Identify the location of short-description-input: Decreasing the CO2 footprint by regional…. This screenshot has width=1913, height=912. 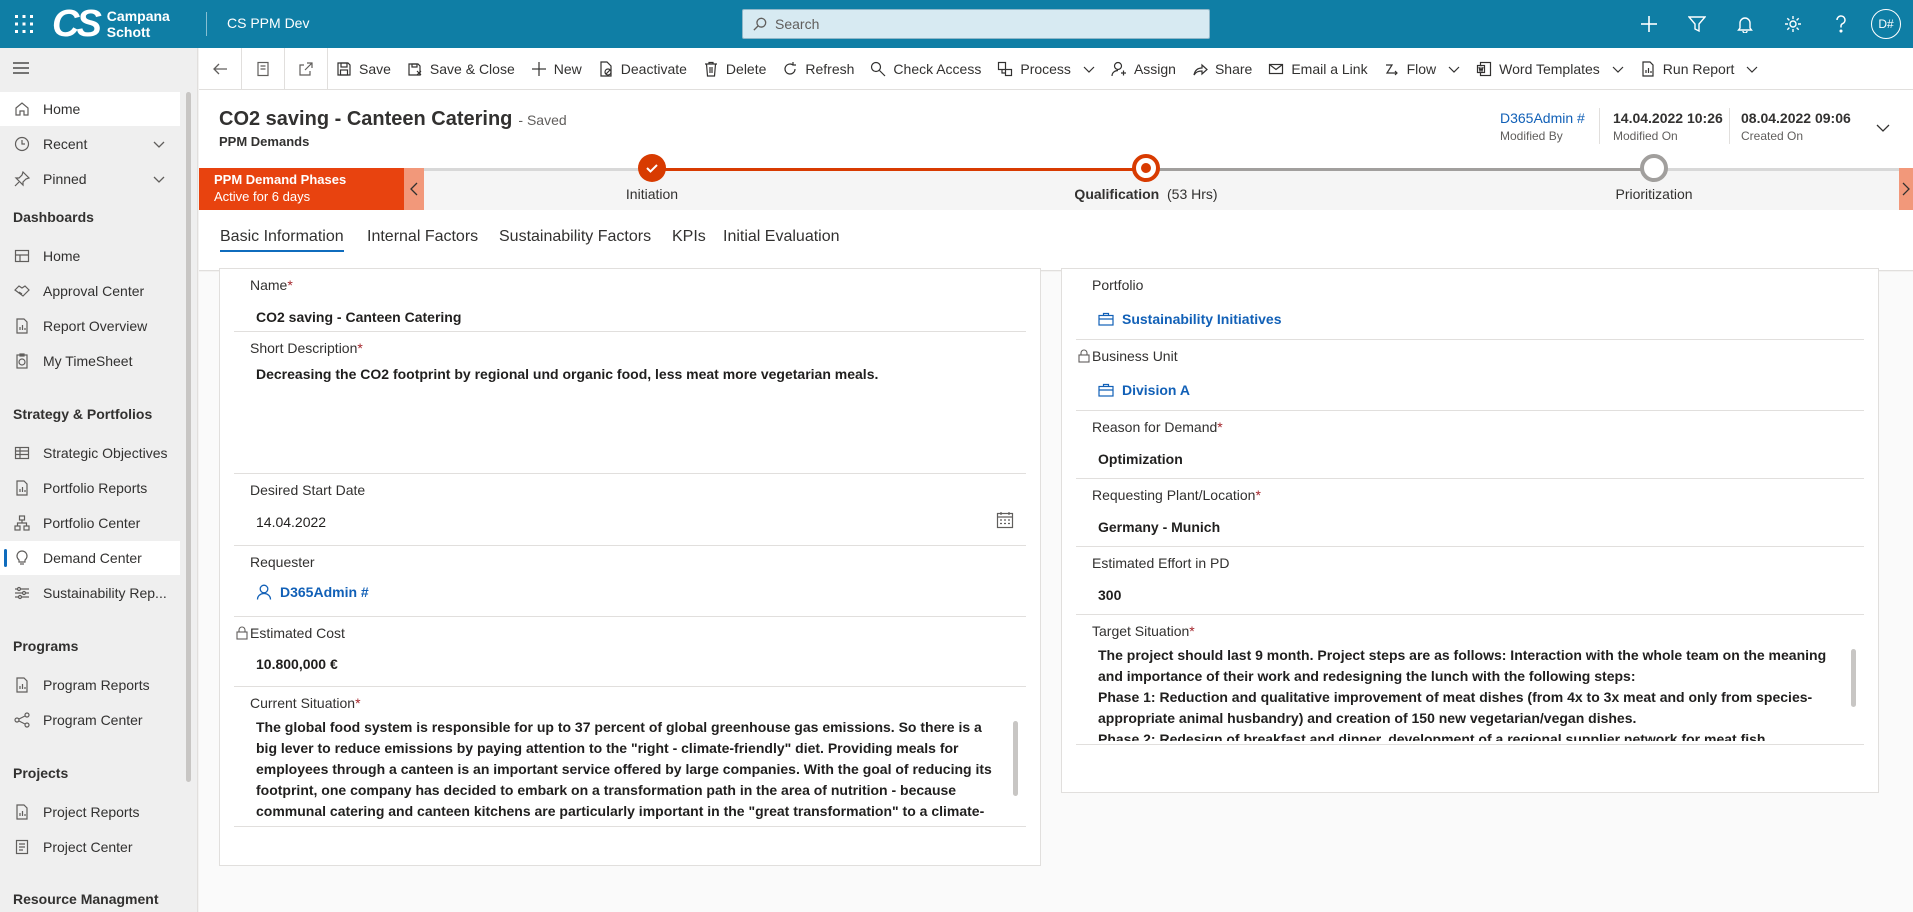
(567, 374).